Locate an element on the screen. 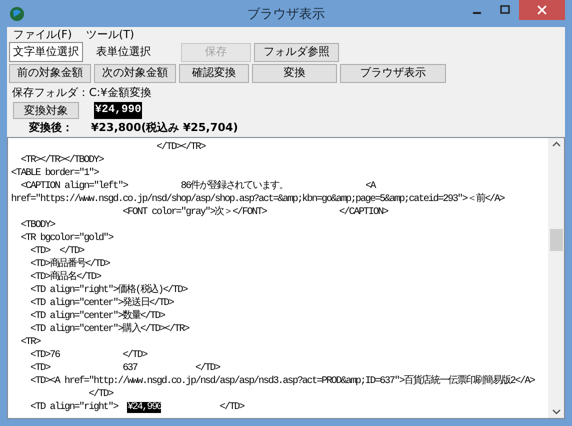 The width and height of the screenshot is (572, 426). target-amount: ¥24,990 is located at coordinates (118, 110).